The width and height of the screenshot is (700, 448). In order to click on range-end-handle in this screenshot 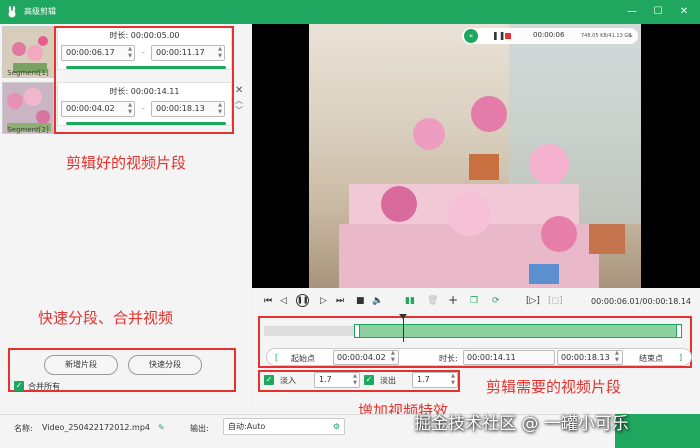, I will do `click(679, 331)`.